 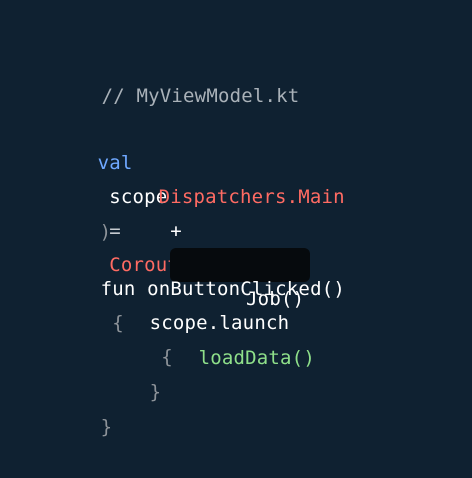 I want to click on code-line-loaddata: loadData(), so click(x=233, y=338).